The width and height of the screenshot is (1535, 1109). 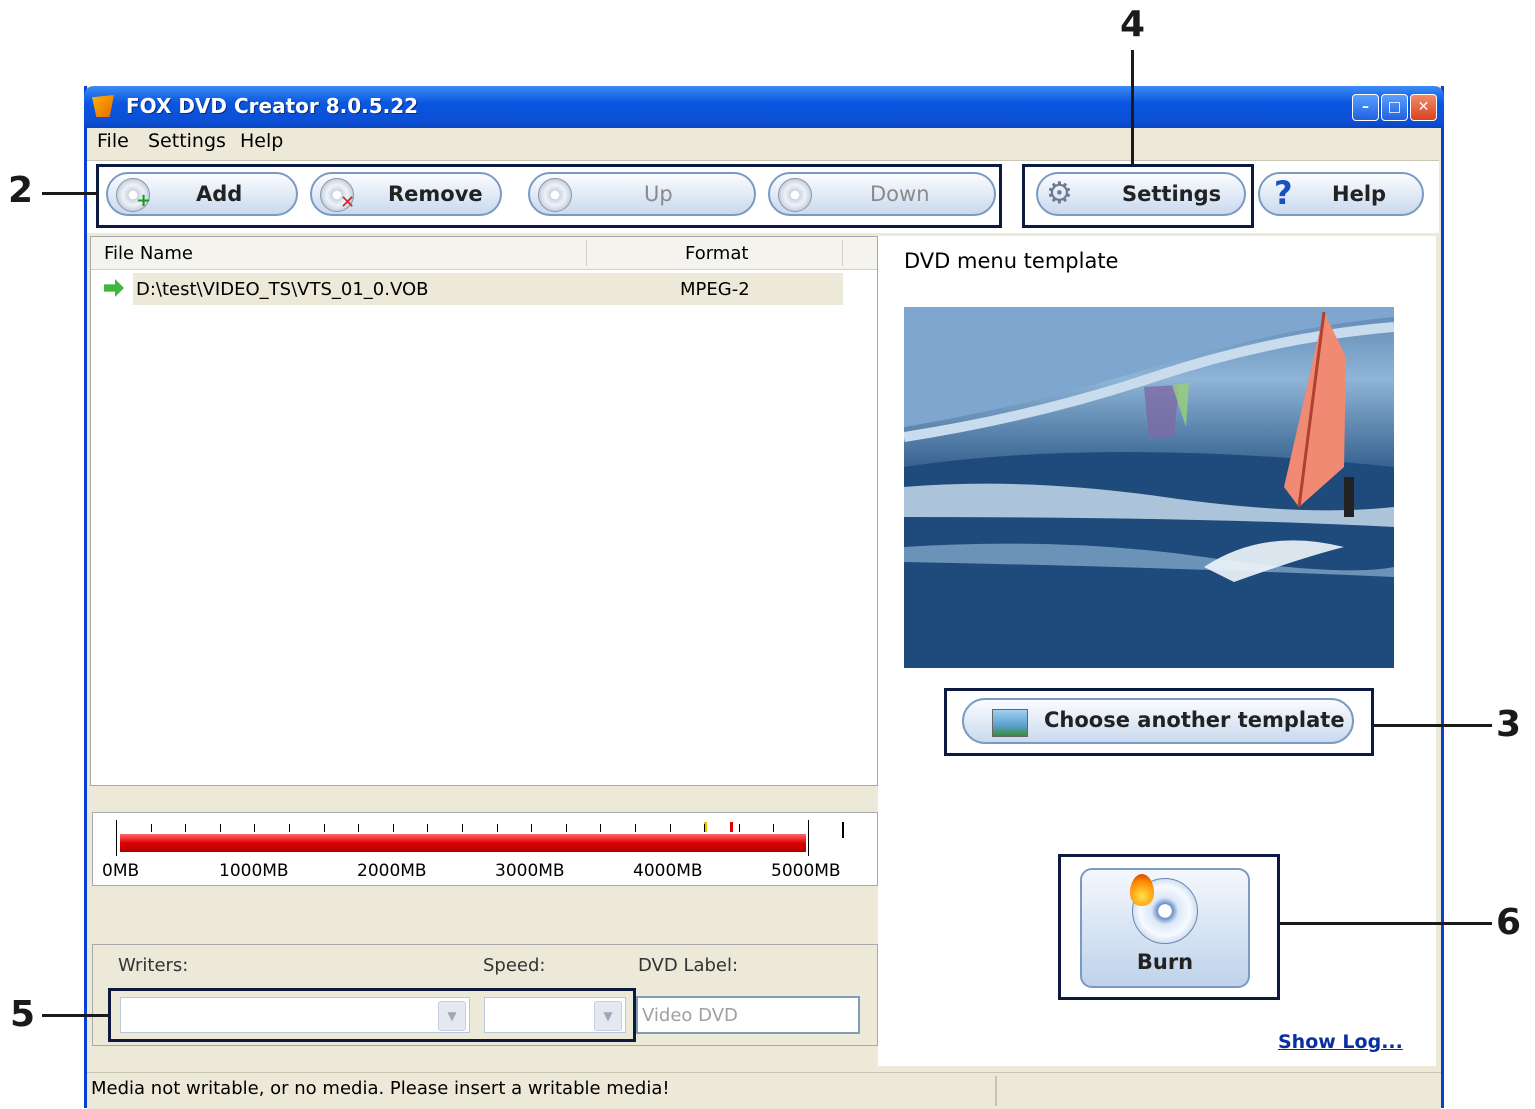 I want to click on callout-4: 4, so click(x=1133, y=24).